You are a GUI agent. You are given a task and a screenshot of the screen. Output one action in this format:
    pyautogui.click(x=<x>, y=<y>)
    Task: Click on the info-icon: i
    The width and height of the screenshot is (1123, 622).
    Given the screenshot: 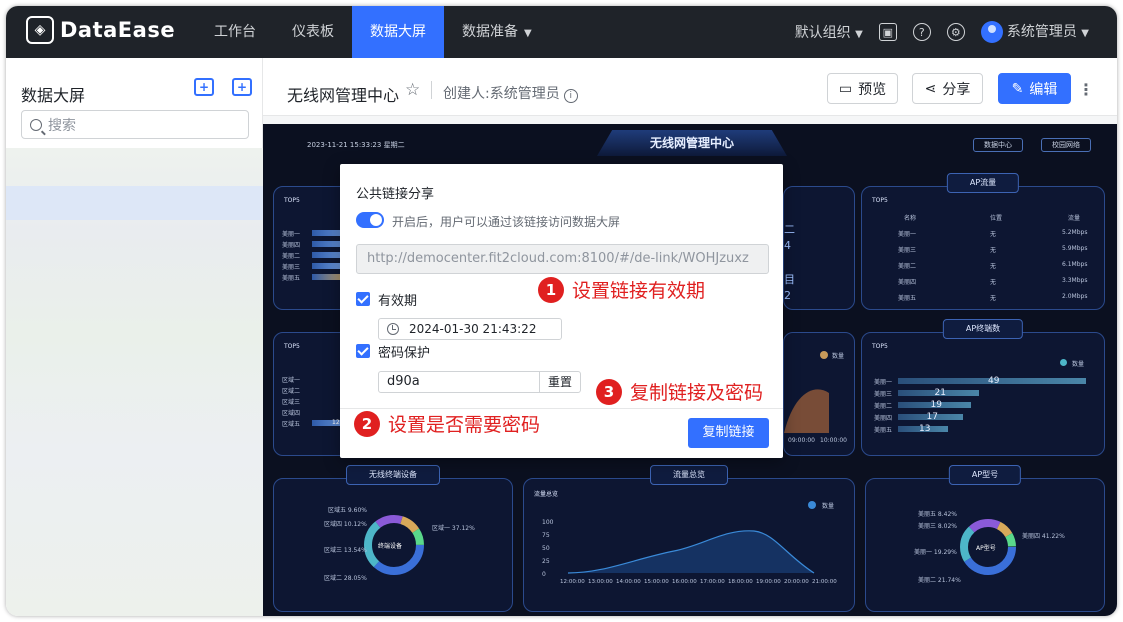 What is the action you would take?
    pyautogui.click(x=570, y=96)
    